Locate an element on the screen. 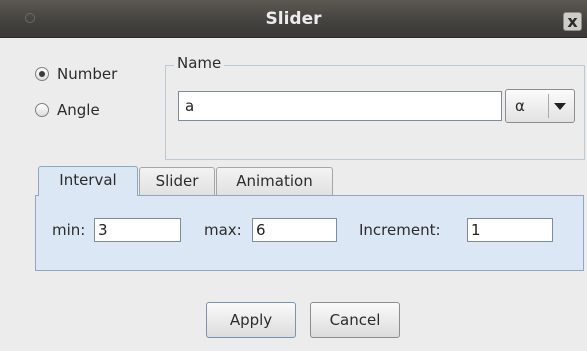  radio-angle-label: Angle is located at coordinates (78, 110).